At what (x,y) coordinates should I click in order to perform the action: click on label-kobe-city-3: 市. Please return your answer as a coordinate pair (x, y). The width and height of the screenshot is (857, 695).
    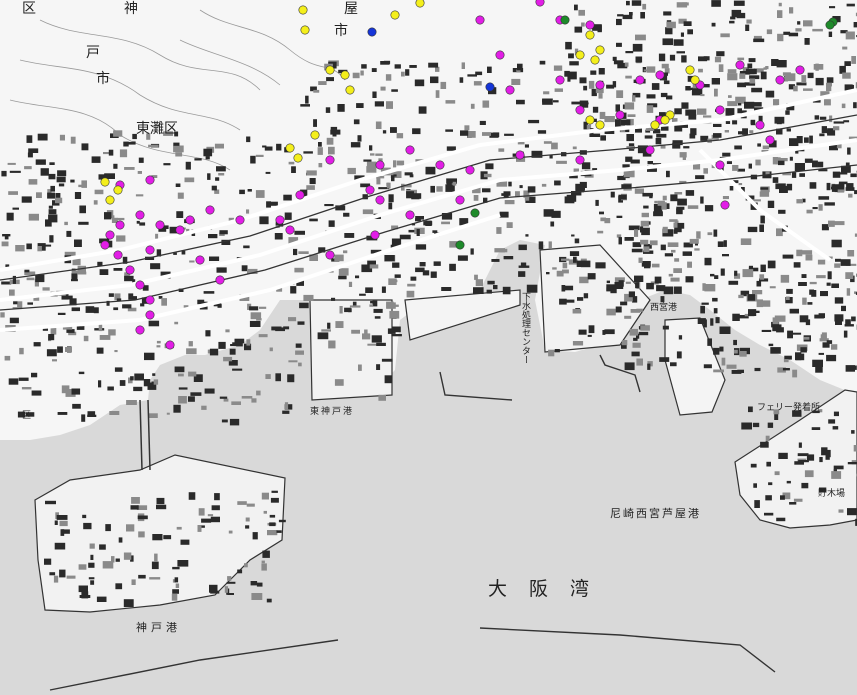
    Looking at the image, I should click on (103, 79).